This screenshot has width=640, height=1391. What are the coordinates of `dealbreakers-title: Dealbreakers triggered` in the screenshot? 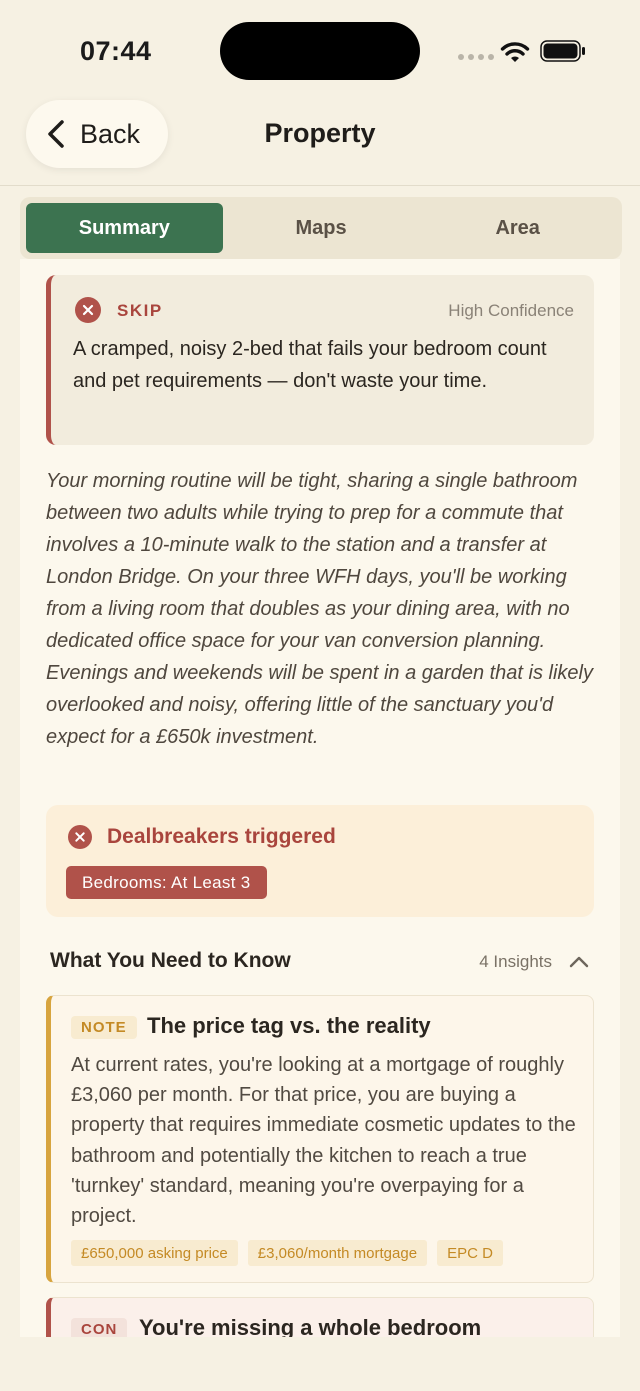 It's located at (221, 836).